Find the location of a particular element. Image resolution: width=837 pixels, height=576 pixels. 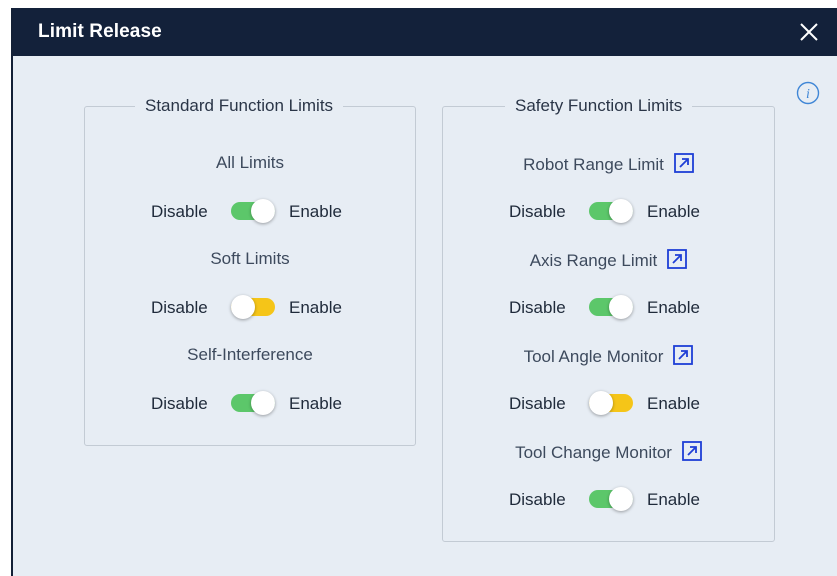

title-bar: Limit Release is located at coordinates (425, 32).